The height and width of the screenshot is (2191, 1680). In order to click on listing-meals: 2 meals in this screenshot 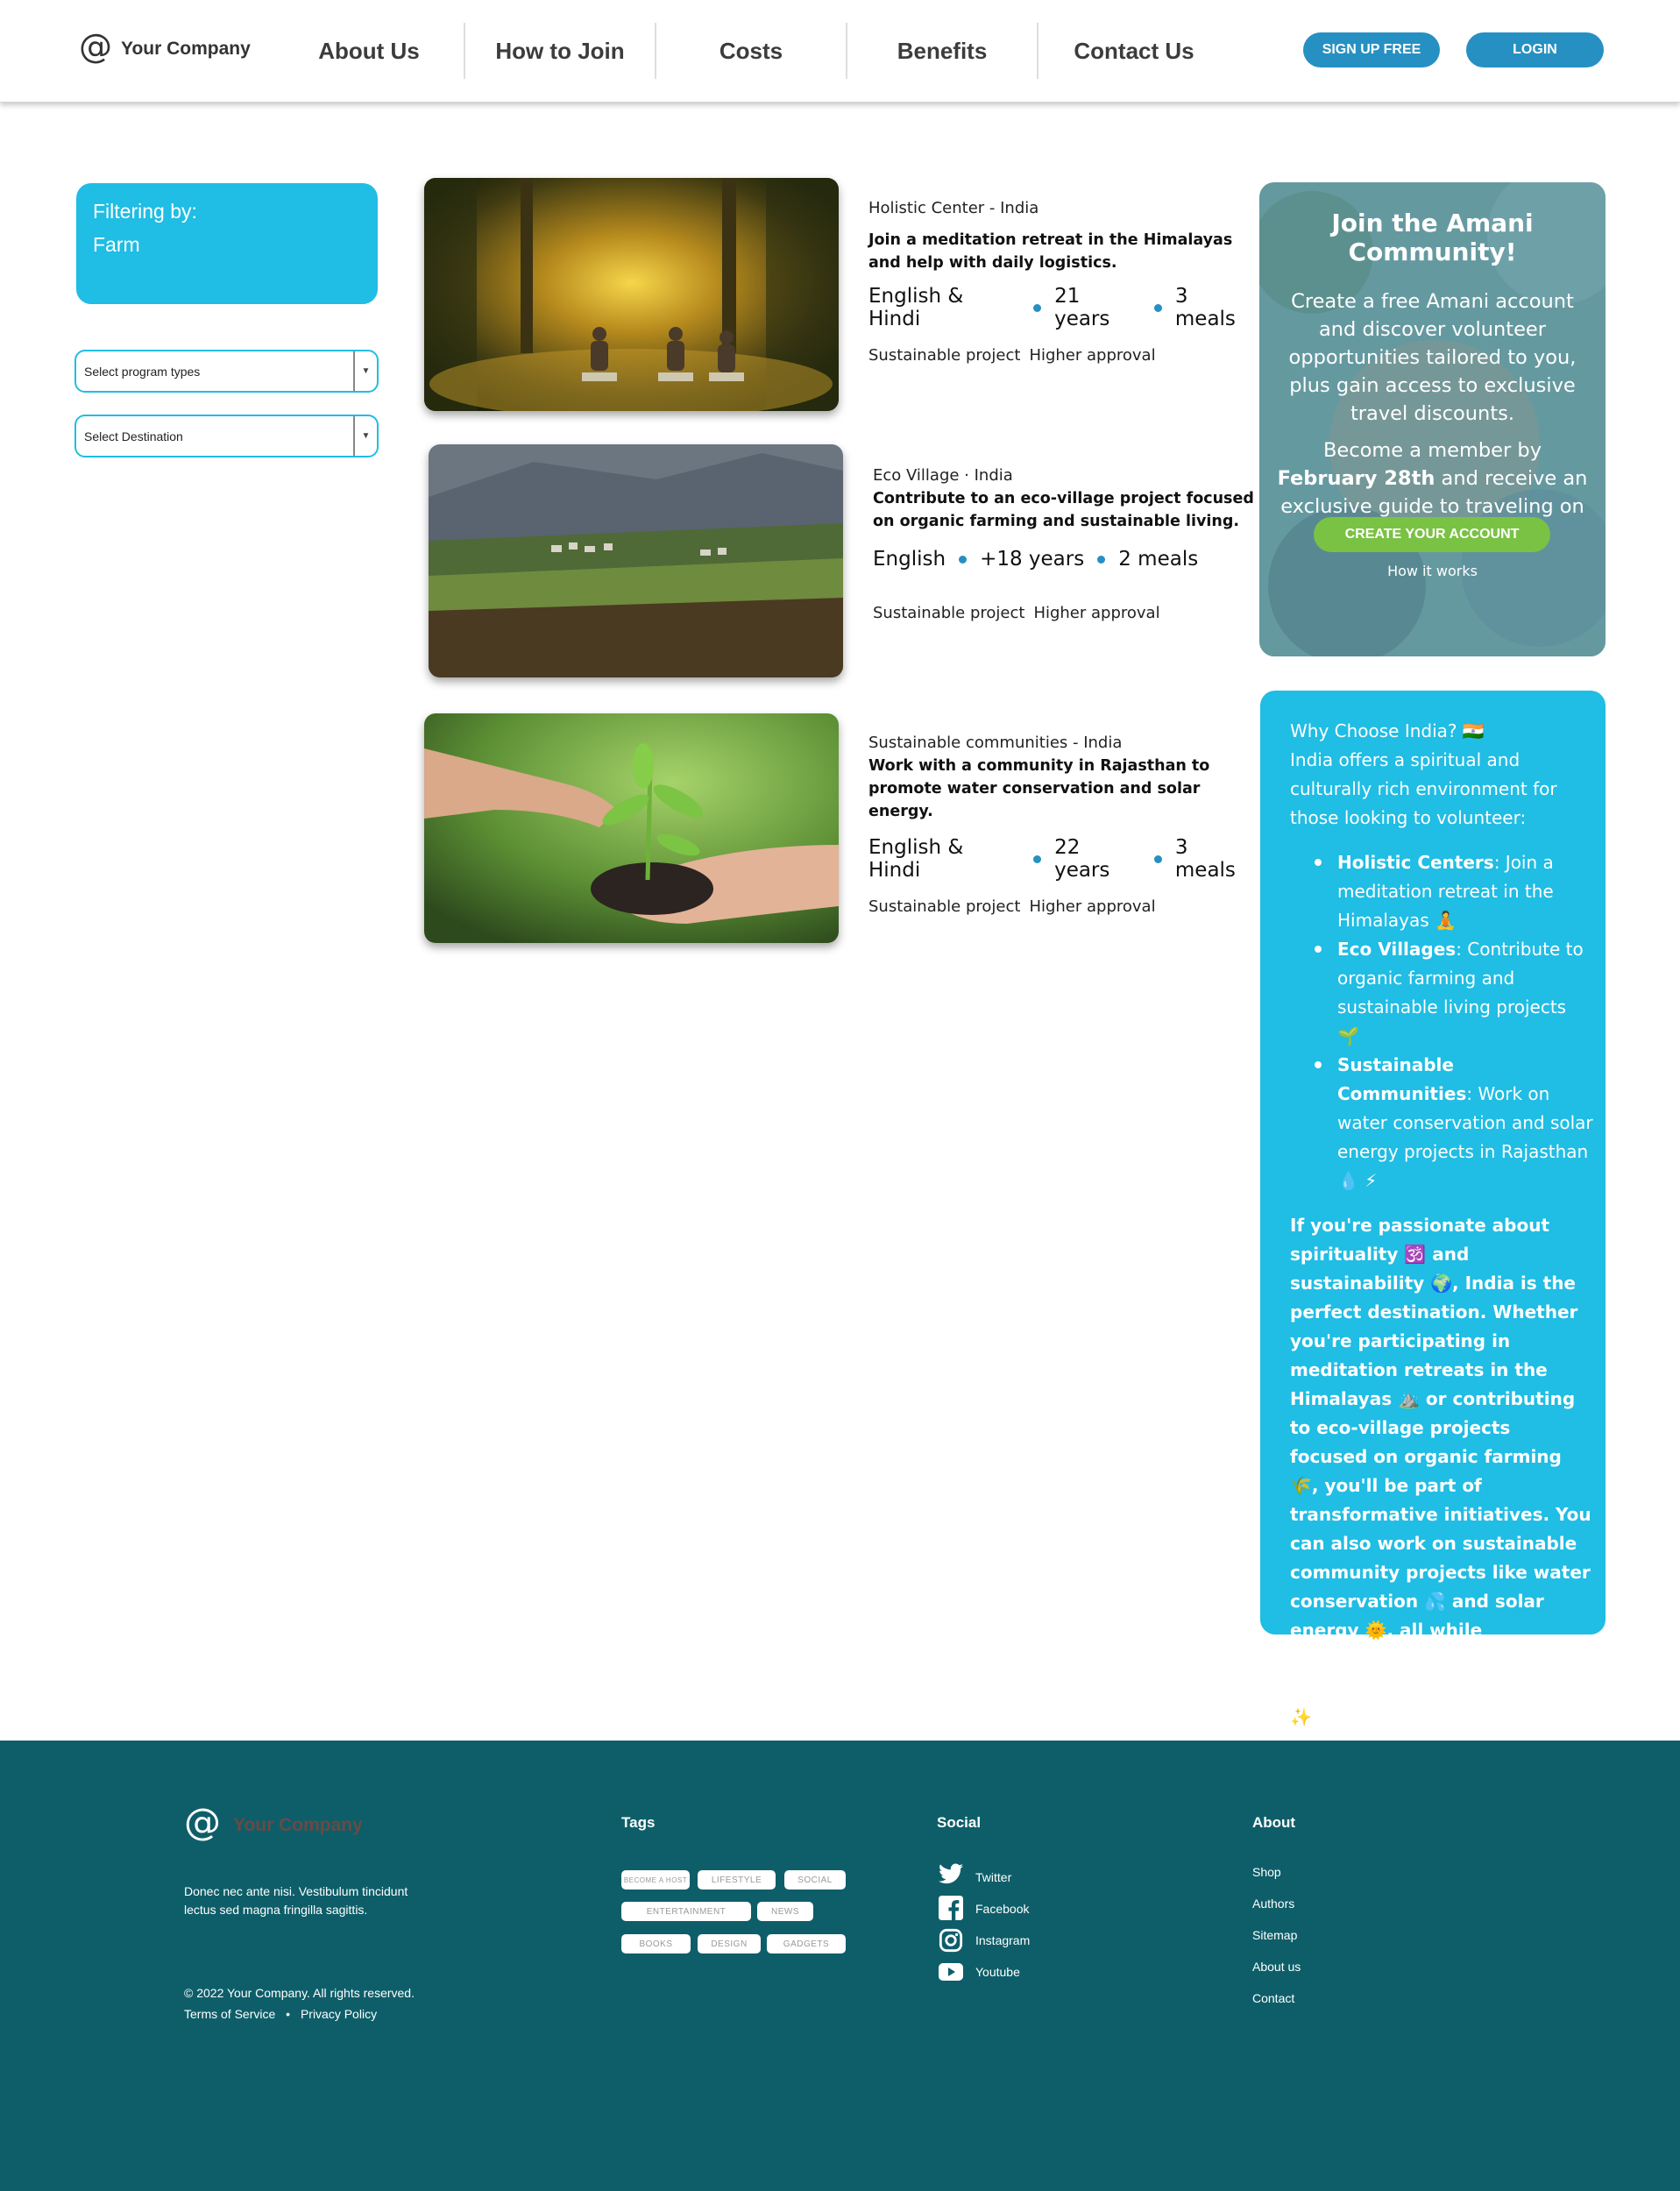, I will do `click(1158, 559)`.